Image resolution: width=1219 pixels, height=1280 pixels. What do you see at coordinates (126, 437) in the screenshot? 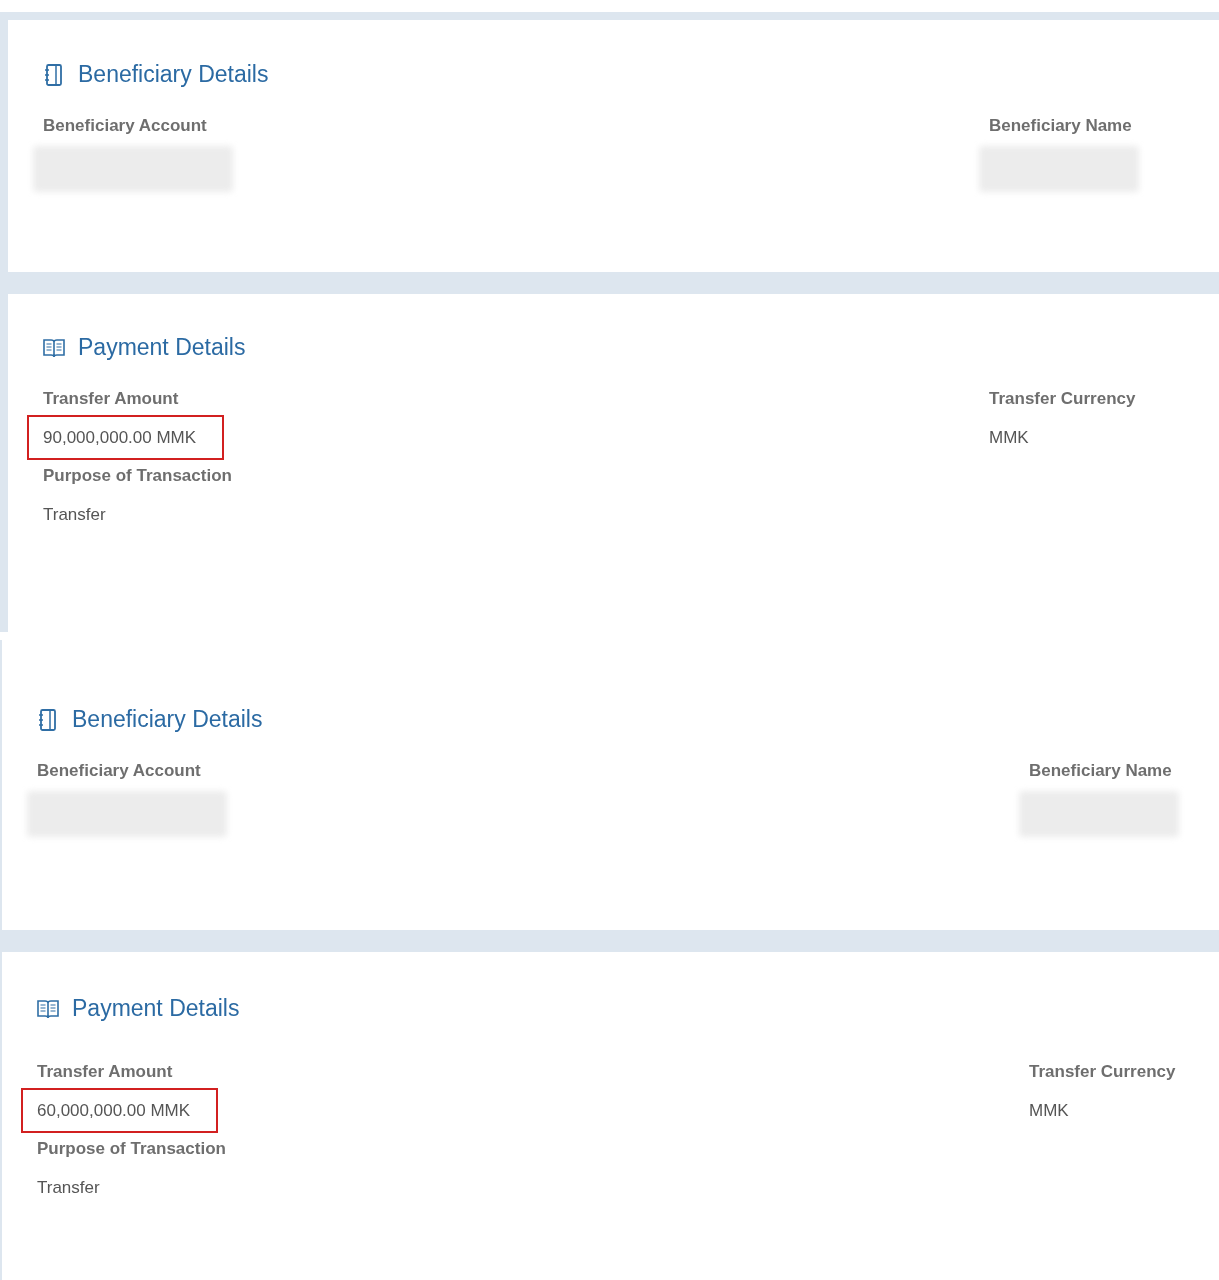
I see `highlighted-value: 90,000,000.00 MMK` at bounding box center [126, 437].